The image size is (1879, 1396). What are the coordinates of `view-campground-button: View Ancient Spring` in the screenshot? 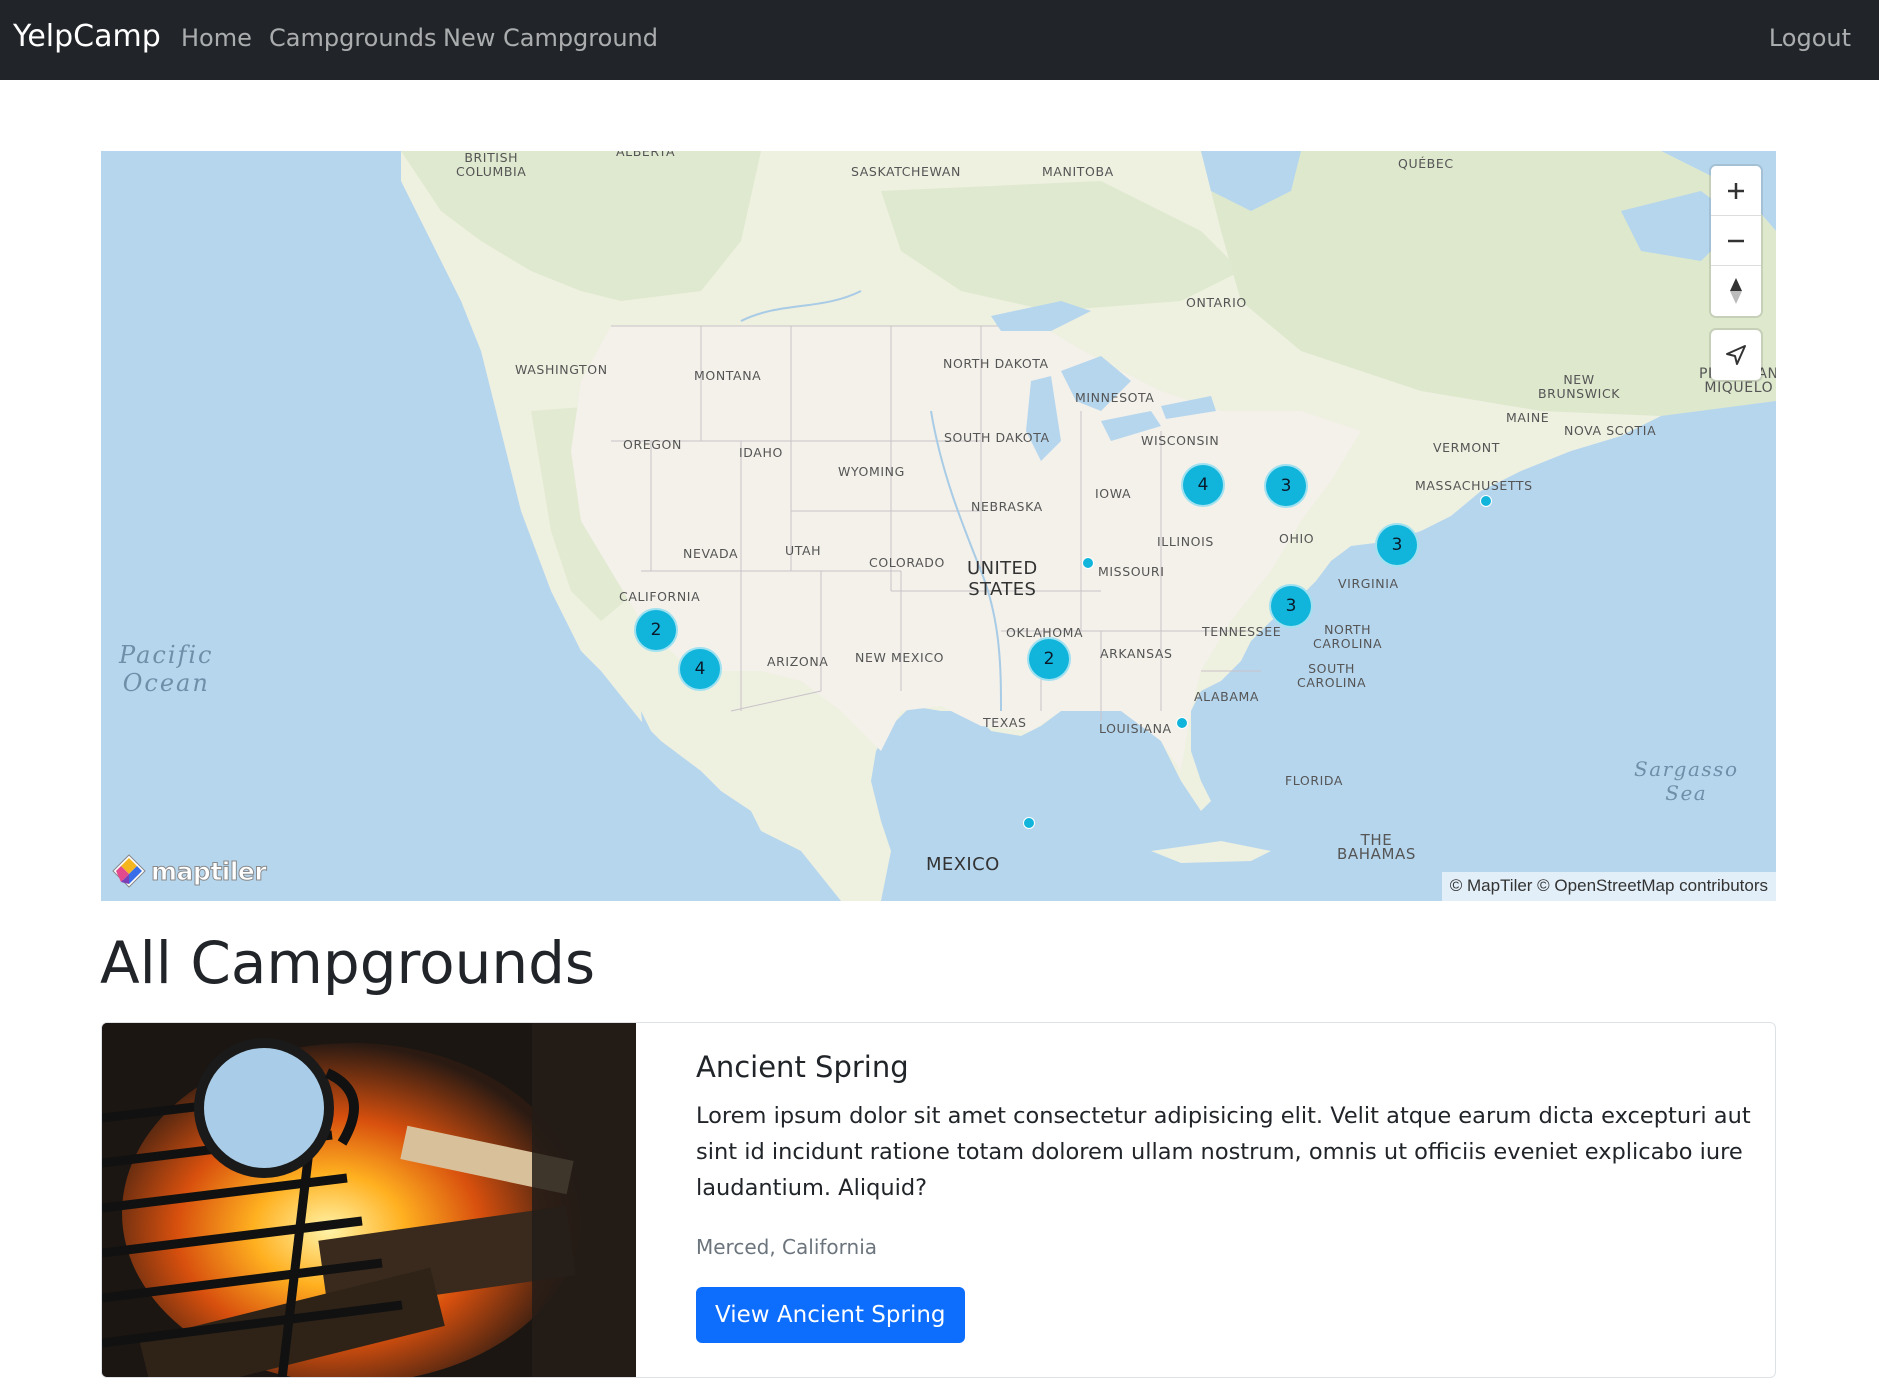 It's located at (830, 1315).